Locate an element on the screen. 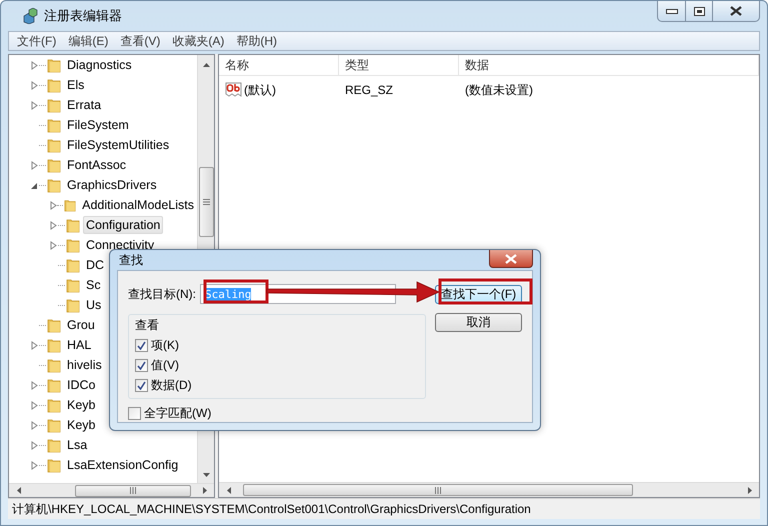  value-data-cell-text: (数值未设置) is located at coordinates (499, 90).